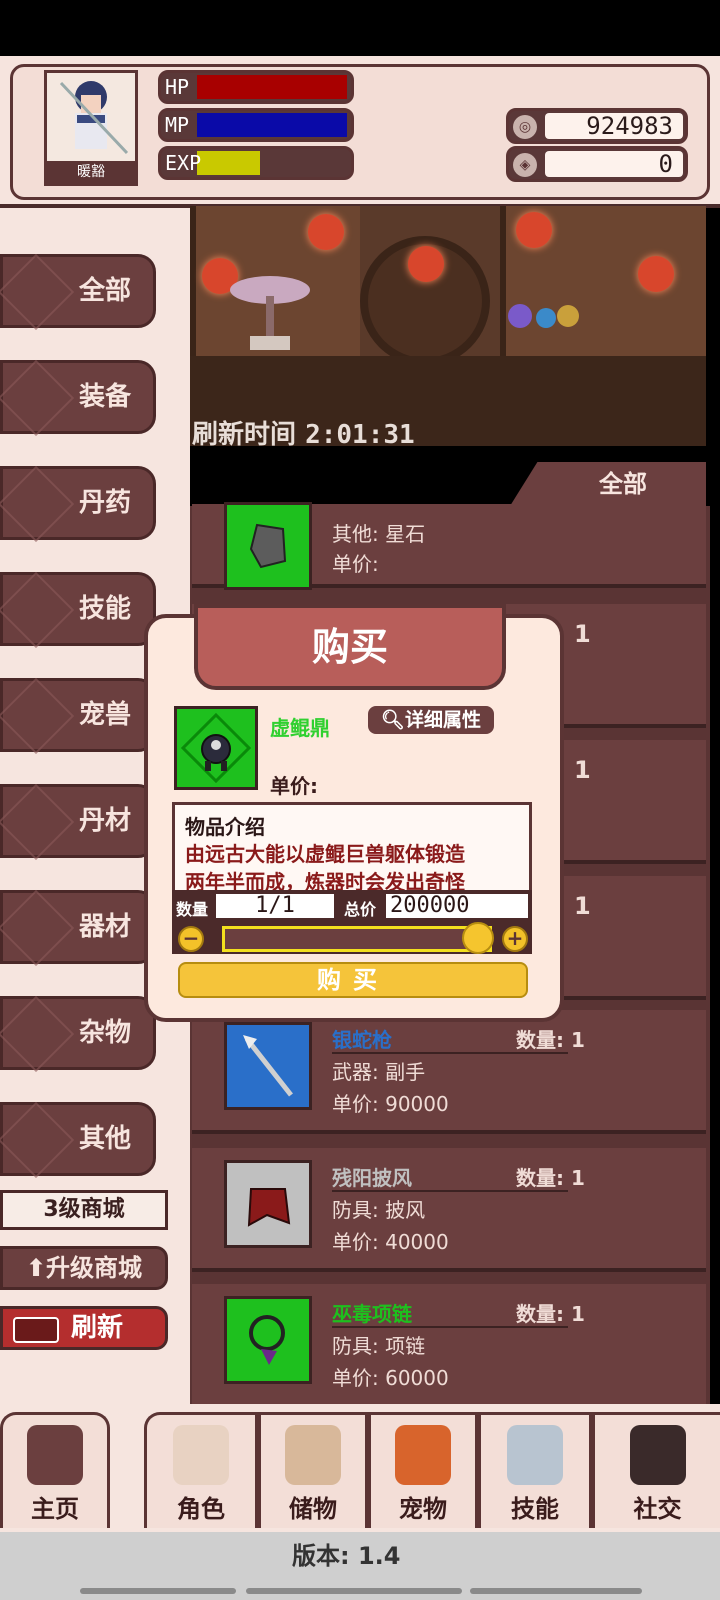 Image resolution: width=720 pixels, height=1600 pixels. I want to click on quantity-slider-thumb, so click(478, 938).